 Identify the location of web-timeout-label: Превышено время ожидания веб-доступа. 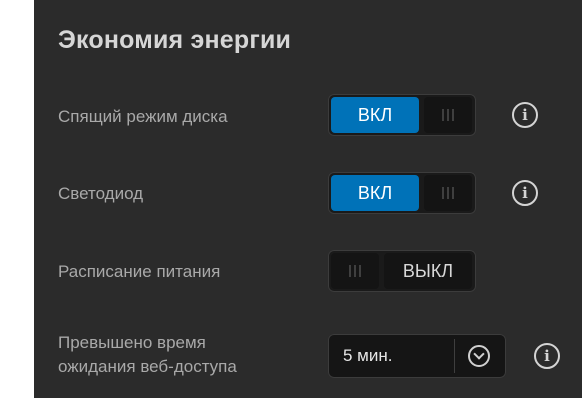
(147, 355).